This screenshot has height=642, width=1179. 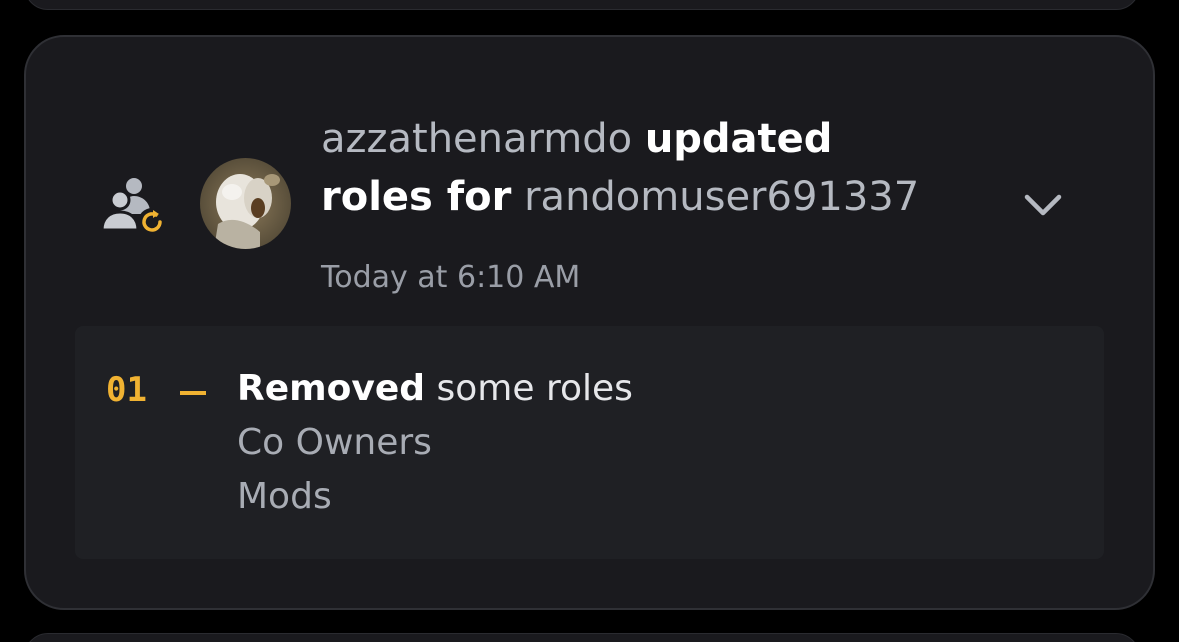 What do you see at coordinates (476, 139) in the screenshot?
I see `actor-username: azzathenarmdo` at bounding box center [476, 139].